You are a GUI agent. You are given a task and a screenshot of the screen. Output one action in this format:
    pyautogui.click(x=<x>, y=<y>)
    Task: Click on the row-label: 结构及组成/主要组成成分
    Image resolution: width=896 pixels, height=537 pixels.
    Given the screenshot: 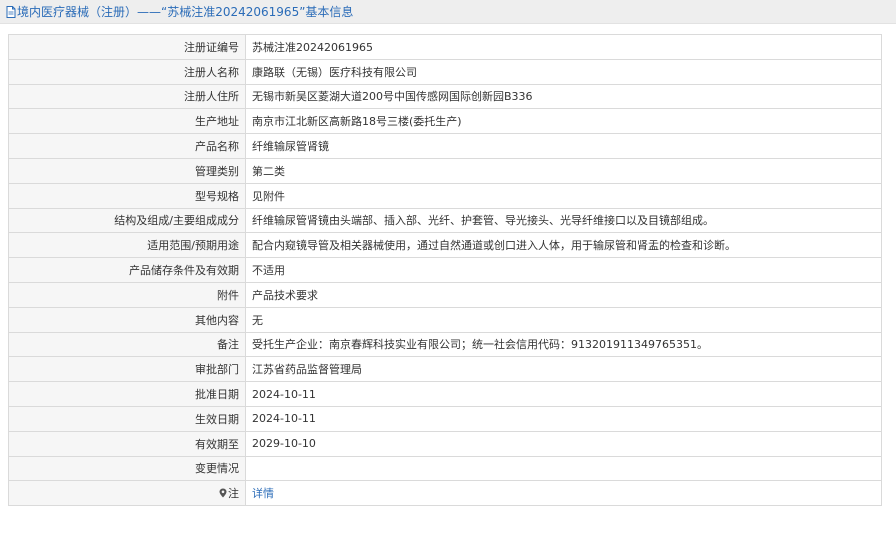 What is the action you would take?
    pyautogui.click(x=127, y=220)
    